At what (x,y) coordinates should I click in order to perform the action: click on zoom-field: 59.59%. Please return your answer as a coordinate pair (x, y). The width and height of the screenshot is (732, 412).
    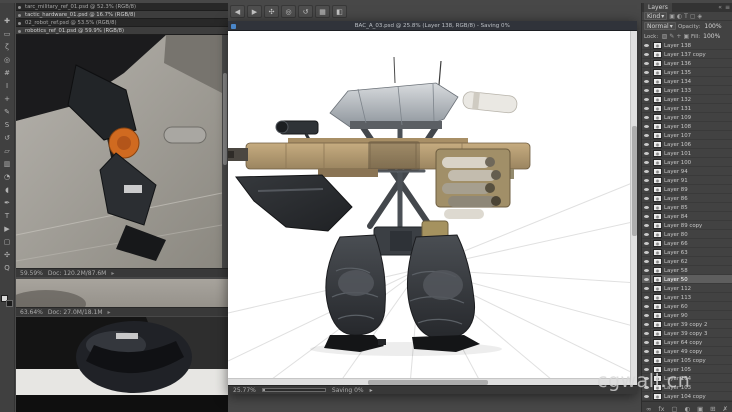
    Looking at the image, I should click on (31, 273).